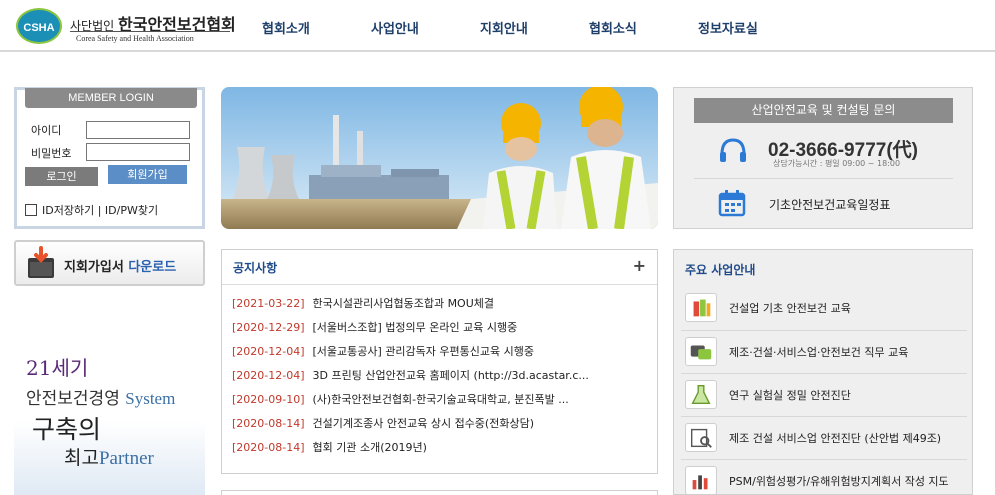 The width and height of the screenshot is (995, 495). I want to click on password-label: 비밀번호, so click(51, 153).